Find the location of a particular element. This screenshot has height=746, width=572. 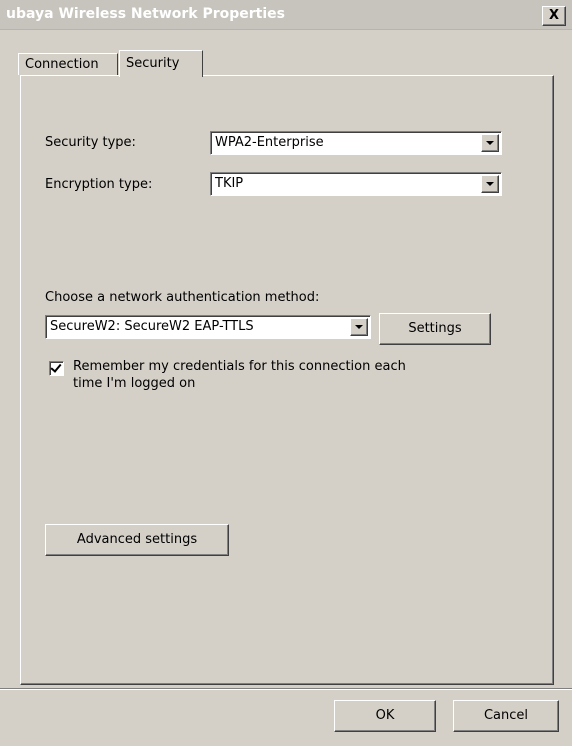

security-type-value: WPA2-Enterprise is located at coordinates (269, 142).